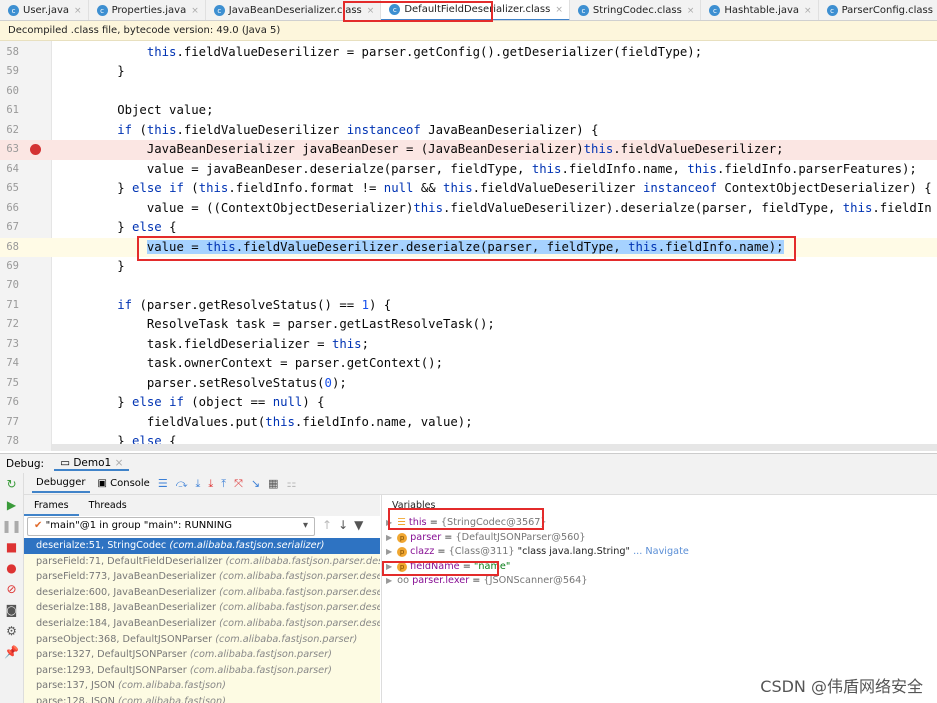 The image size is (937, 703). I want to click on tab-parserconfig-class: cParserConfig.class×, so click(878, 10).